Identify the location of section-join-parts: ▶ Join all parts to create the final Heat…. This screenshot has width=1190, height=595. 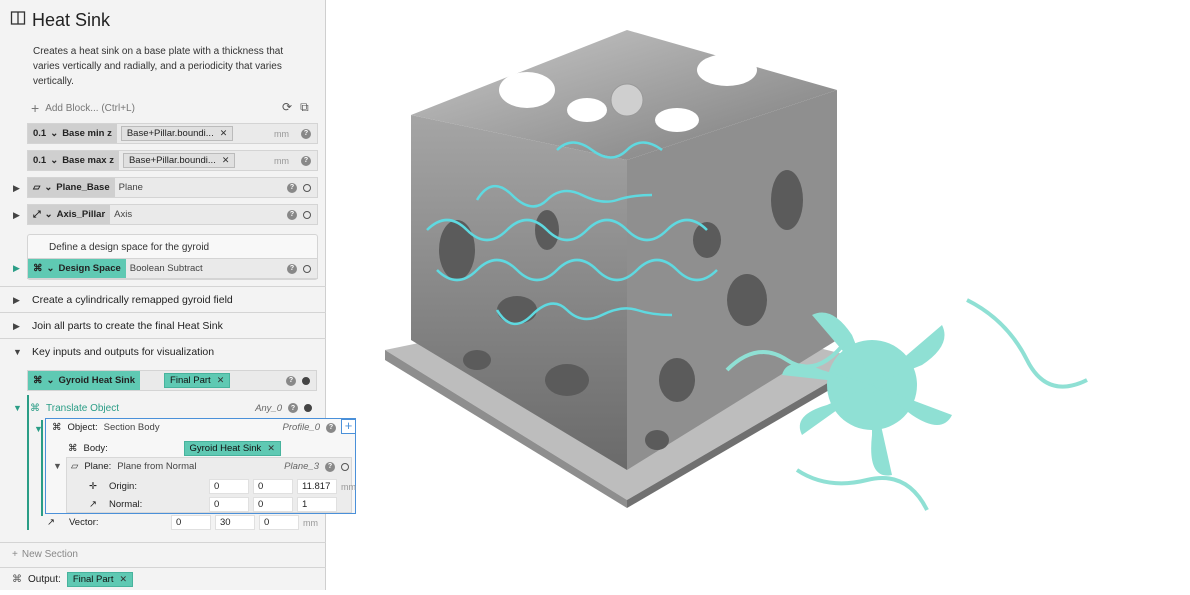
(163, 325).